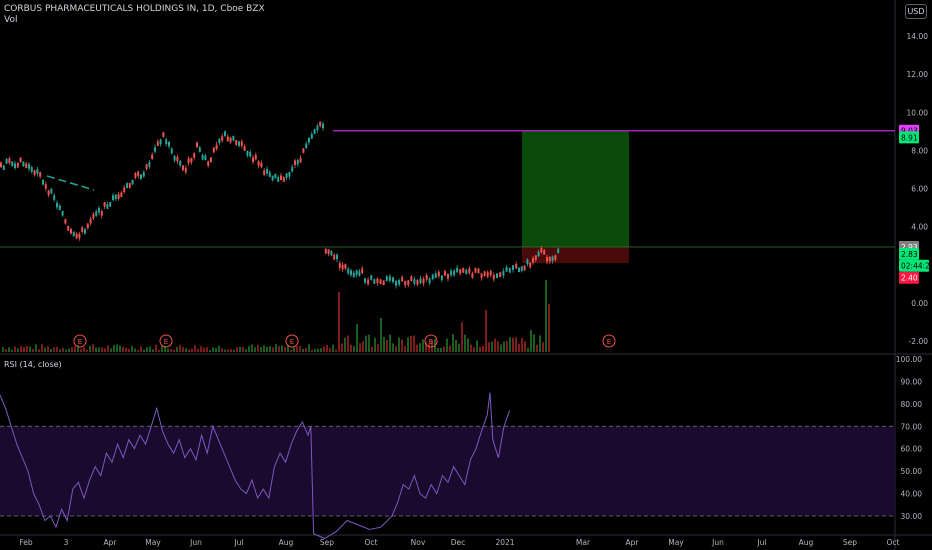 The width and height of the screenshot is (932, 550). What do you see at coordinates (371, 542) in the screenshot?
I see `time-tick-label: Oct` at bounding box center [371, 542].